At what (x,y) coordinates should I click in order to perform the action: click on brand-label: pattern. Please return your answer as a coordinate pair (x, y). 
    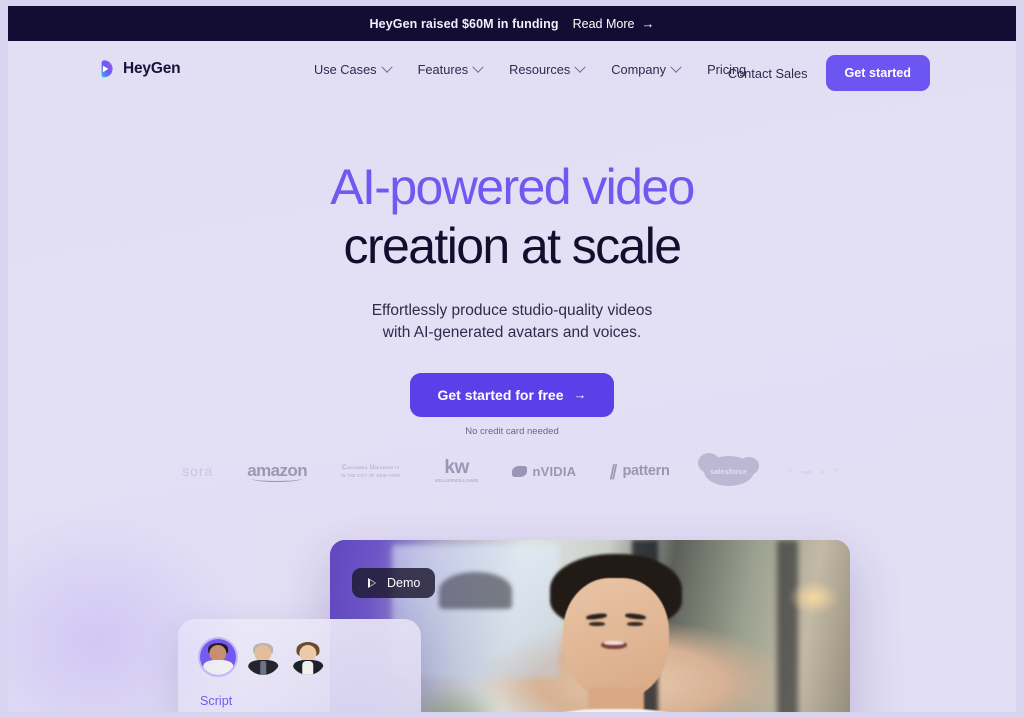
    Looking at the image, I should click on (646, 471).